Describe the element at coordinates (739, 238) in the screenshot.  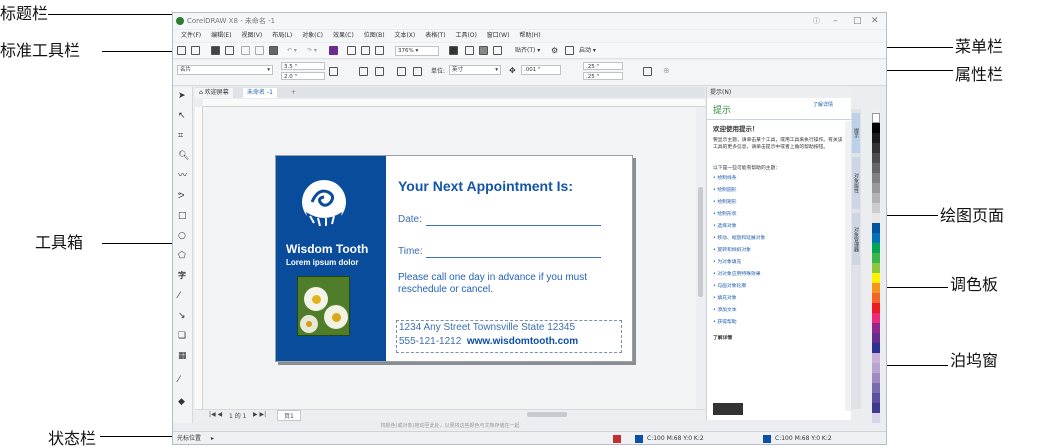
I see `topic-link: • 移动、缩放和延展对象` at that location.